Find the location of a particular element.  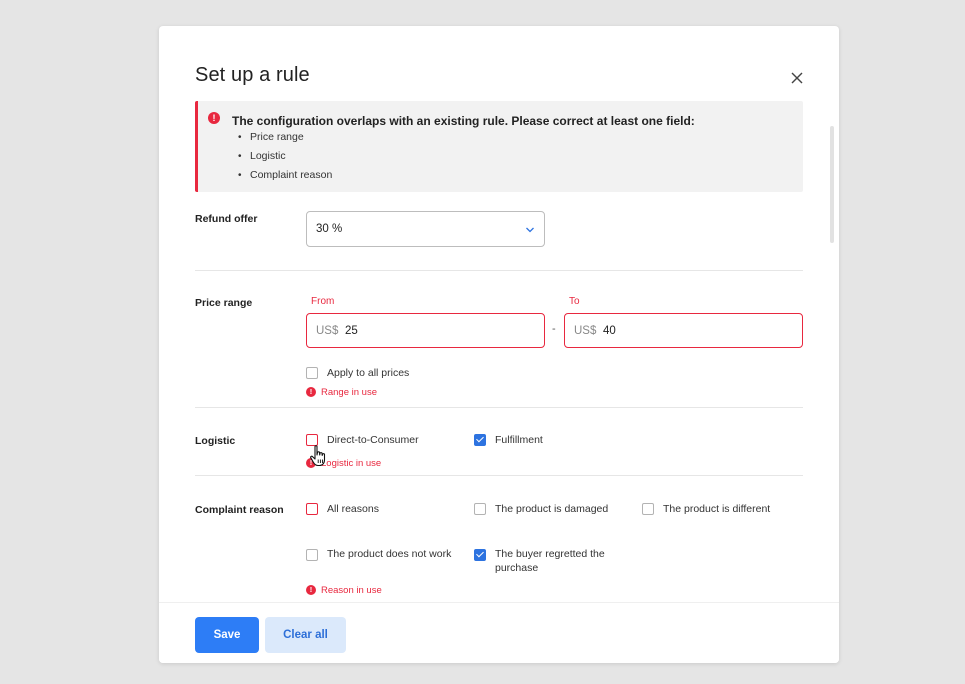

dialog-title: Set up a rule is located at coordinates (252, 75).